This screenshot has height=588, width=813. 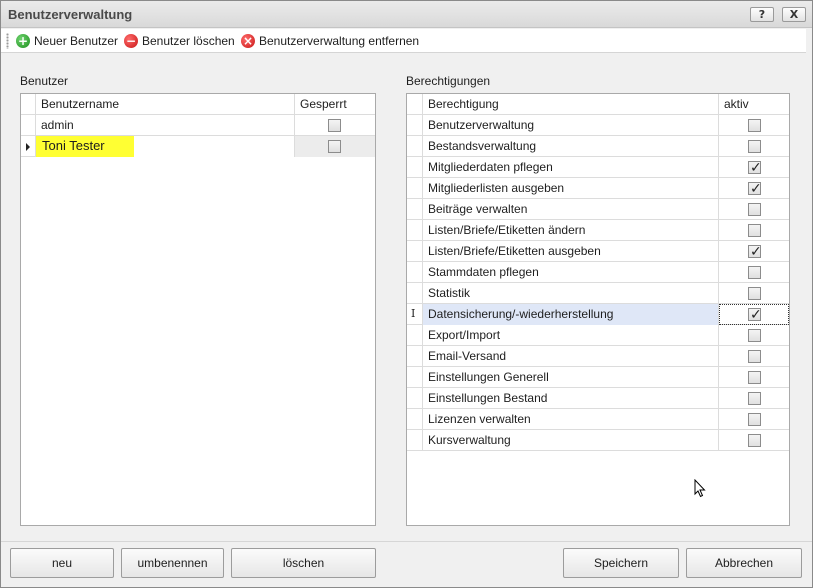 I want to click on locked-cell, so click(x=335, y=146).